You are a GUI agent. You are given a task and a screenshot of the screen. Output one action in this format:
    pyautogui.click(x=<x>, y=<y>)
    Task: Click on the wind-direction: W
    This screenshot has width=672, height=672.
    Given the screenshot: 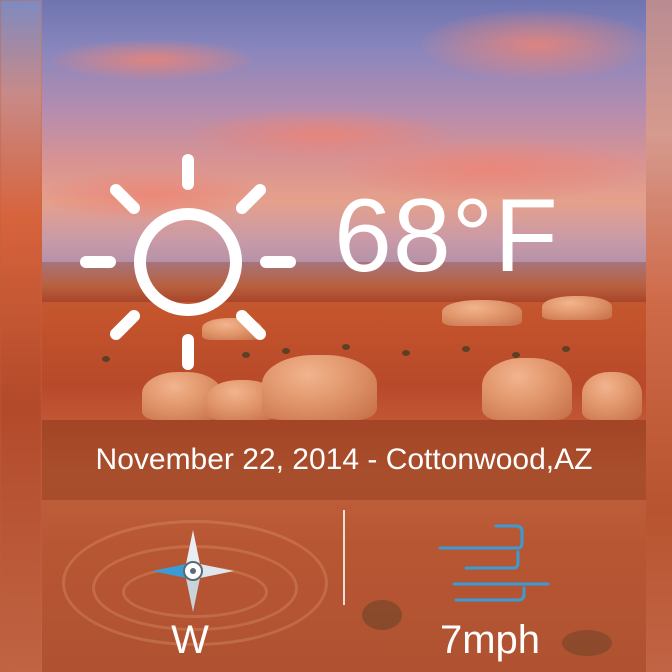 What is the action you would take?
    pyautogui.click(x=190, y=640)
    